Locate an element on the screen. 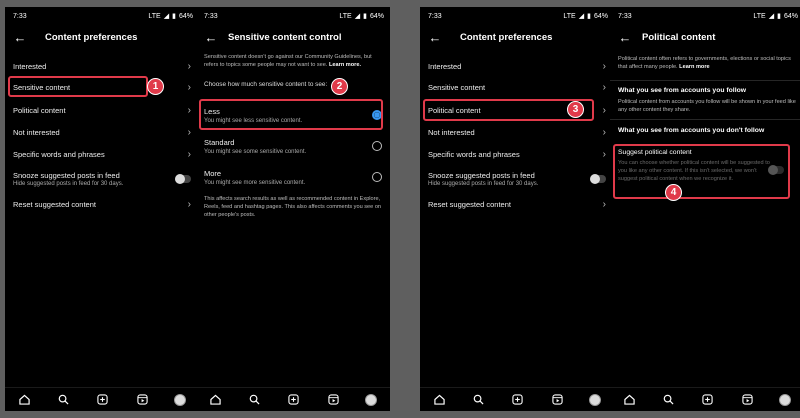 This screenshot has height=418, width=800. learn-more-link: Learn more is located at coordinates (694, 67).